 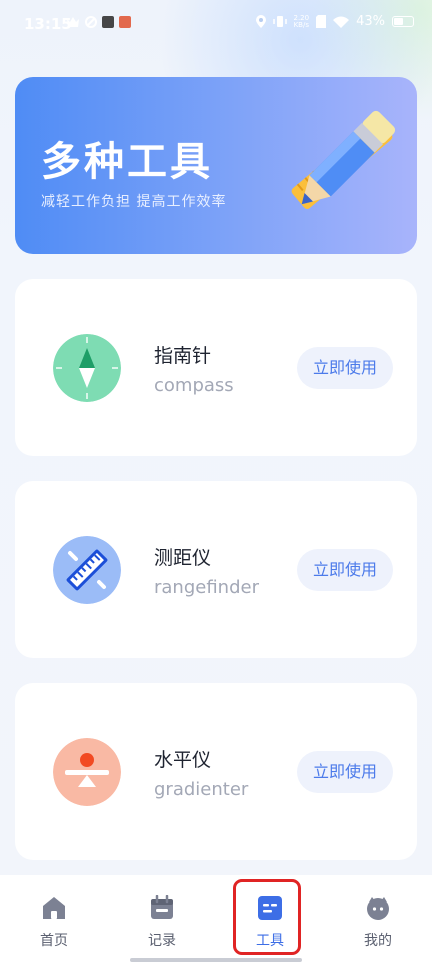 I want to click on video-app-icon, so click(x=108, y=22).